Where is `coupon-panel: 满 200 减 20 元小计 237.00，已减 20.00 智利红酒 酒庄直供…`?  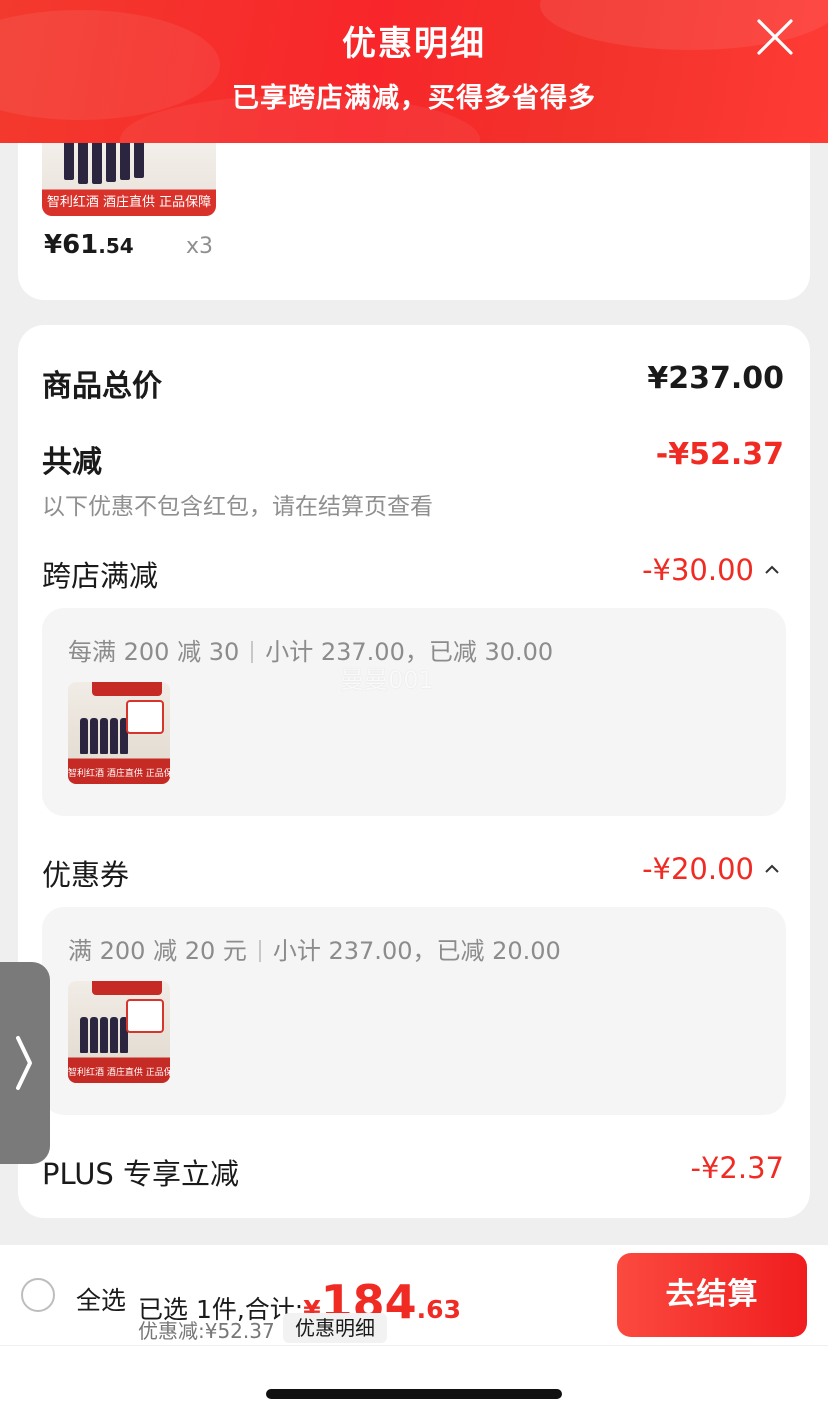 coupon-panel: 满 200 减 20 元小计 237.00，已减 20.00 智利红酒 酒庄直供… is located at coordinates (414, 1011).